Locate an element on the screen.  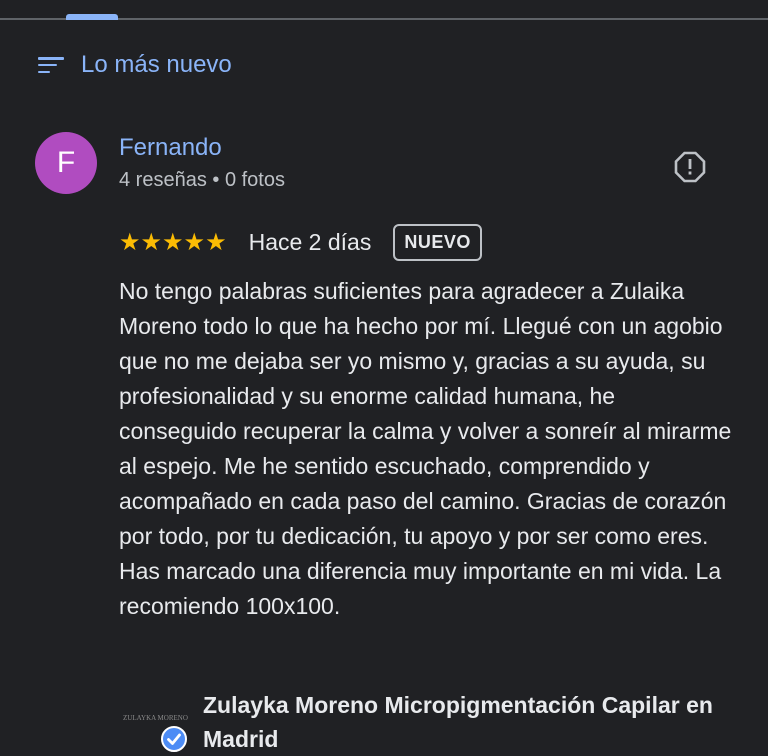
sort-button: Lo más nuevo is located at coordinates (135, 65).